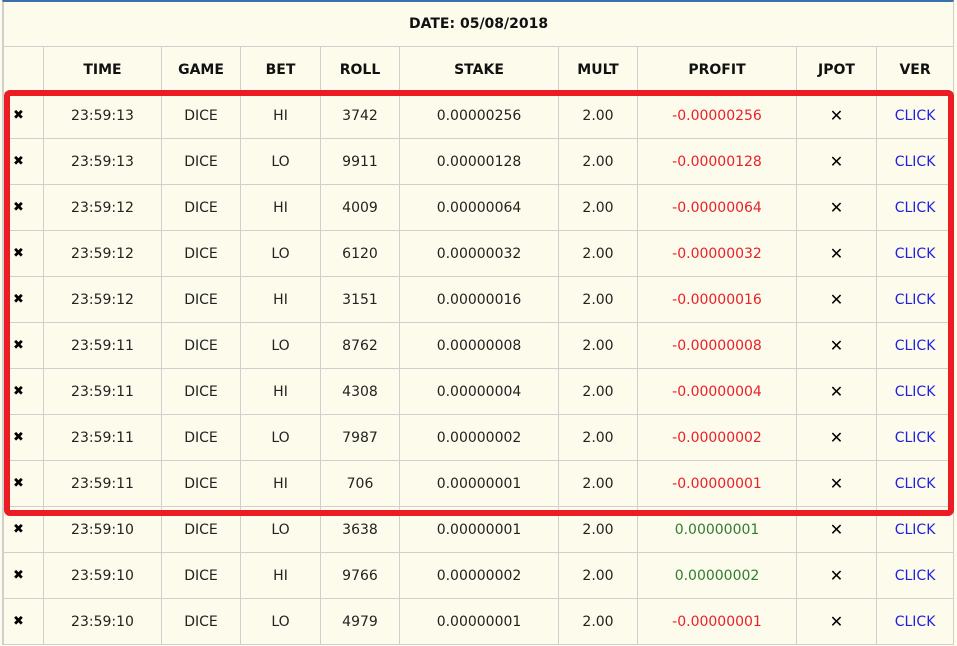 This screenshot has width=957, height=646. Describe the element at coordinates (717, 207) in the screenshot. I see `cell-profit: -0.00000064` at that location.